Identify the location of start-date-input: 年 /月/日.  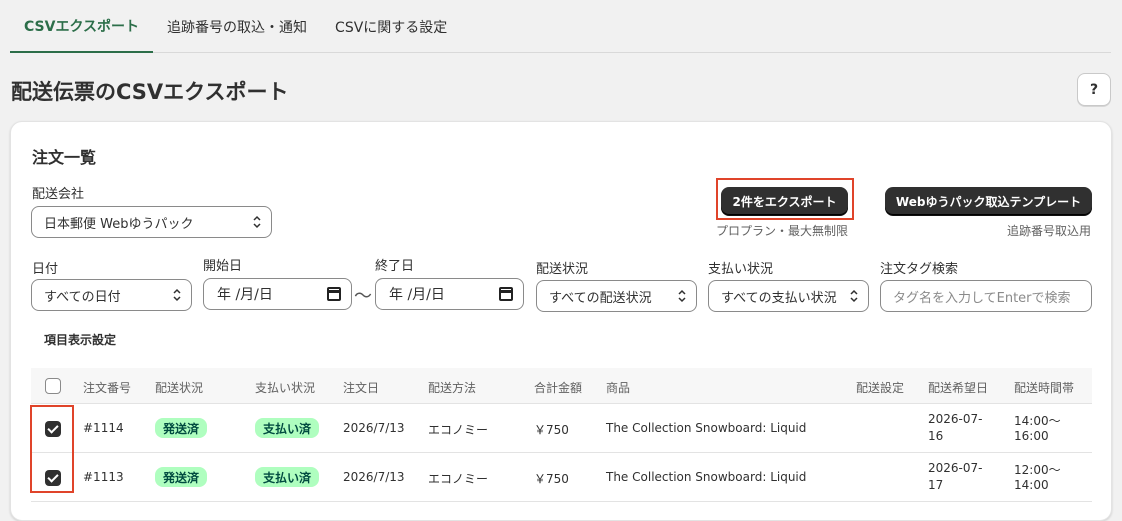
(277, 294).